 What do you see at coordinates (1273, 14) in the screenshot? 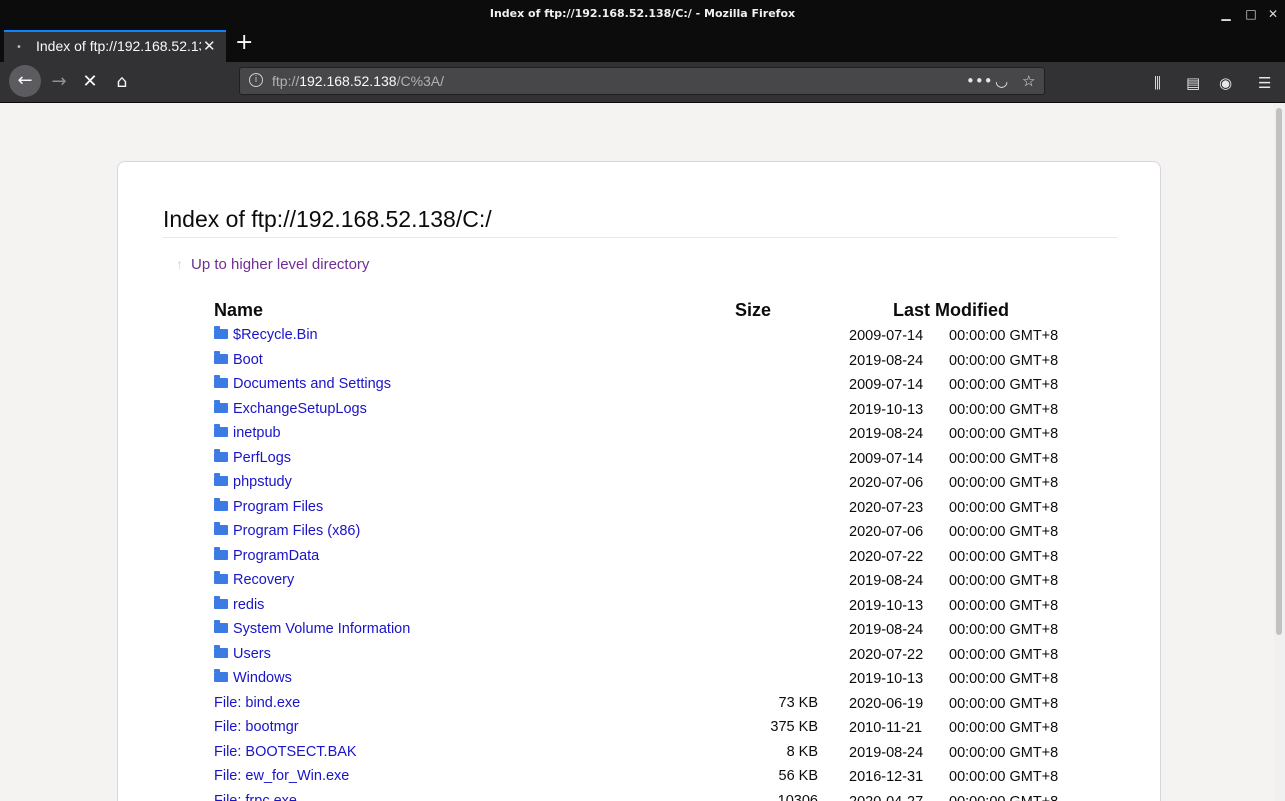
I see `close-window-icon: ✕` at bounding box center [1273, 14].